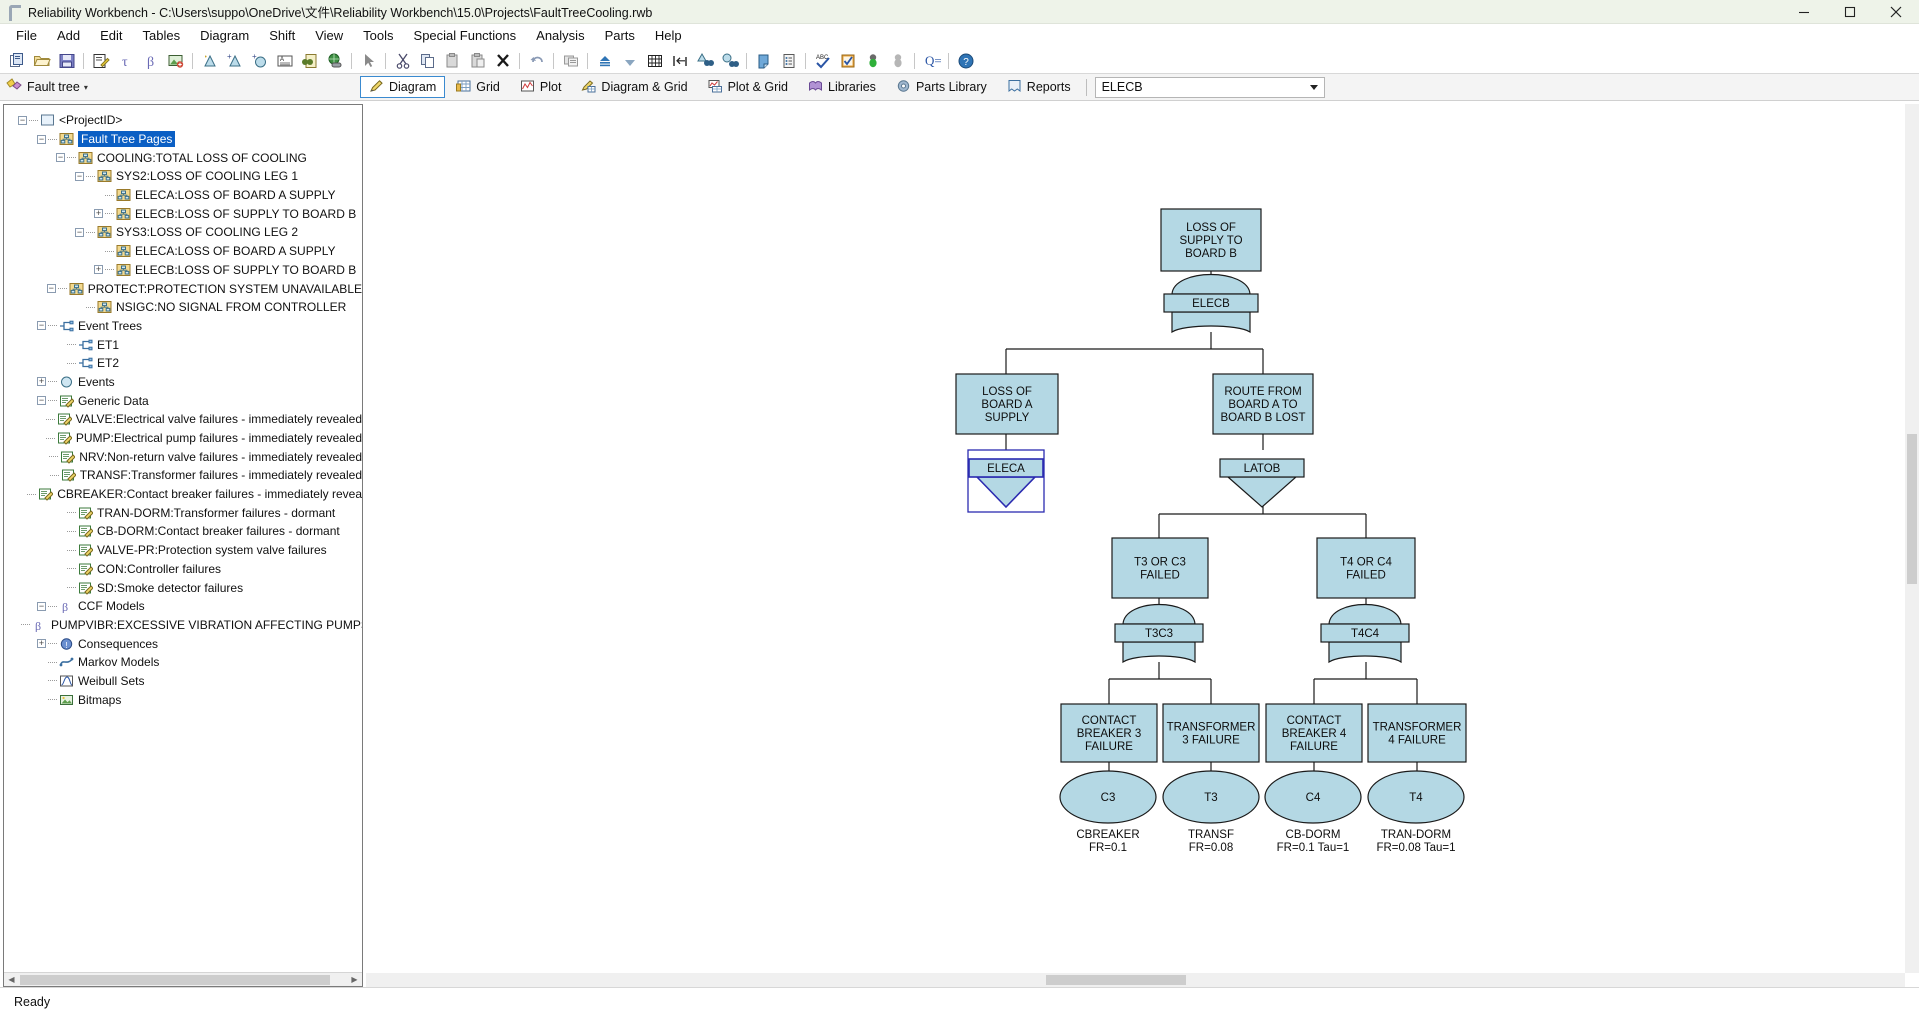 This screenshot has width=1919, height=1015. I want to click on tree-item: SD:Smoke detector failures, so click(186, 587).